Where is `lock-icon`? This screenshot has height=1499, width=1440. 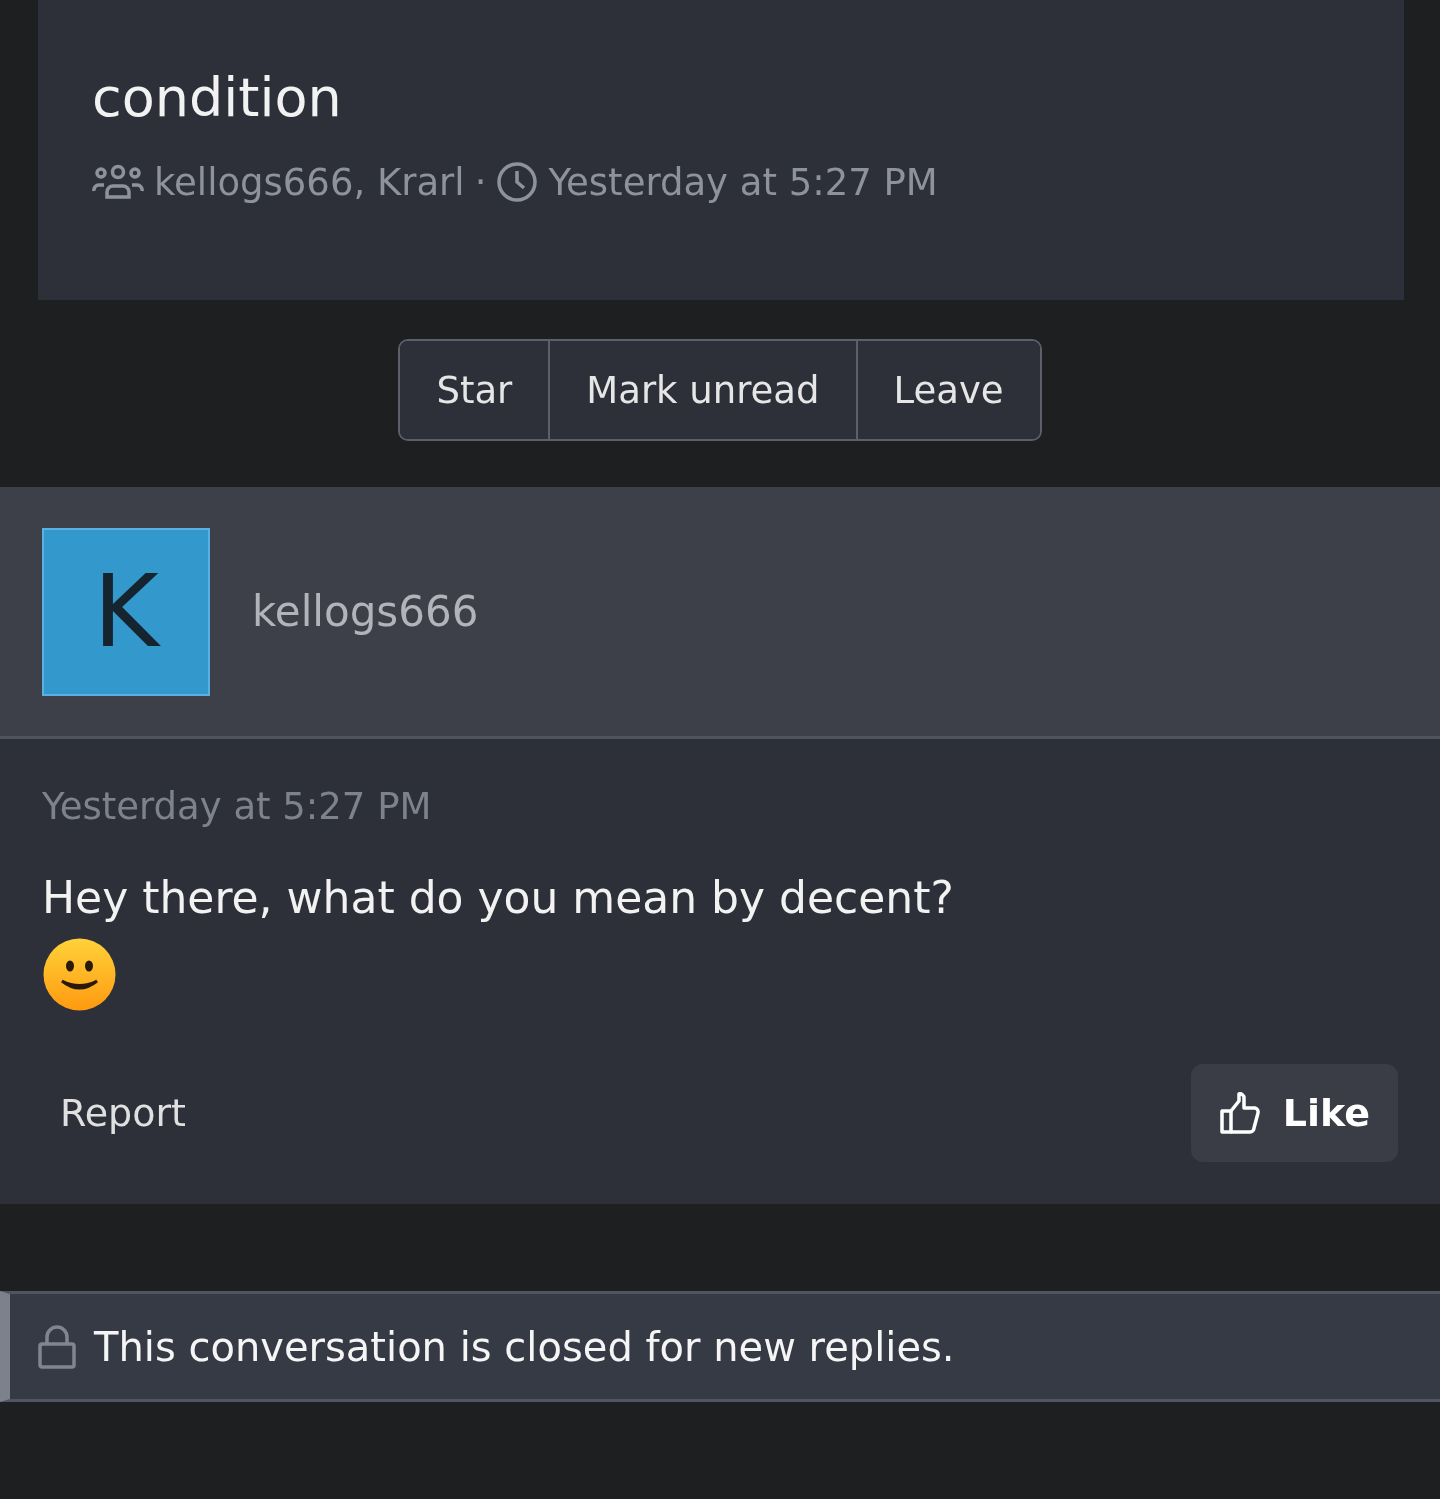
lock-icon is located at coordinates (57, 1346).